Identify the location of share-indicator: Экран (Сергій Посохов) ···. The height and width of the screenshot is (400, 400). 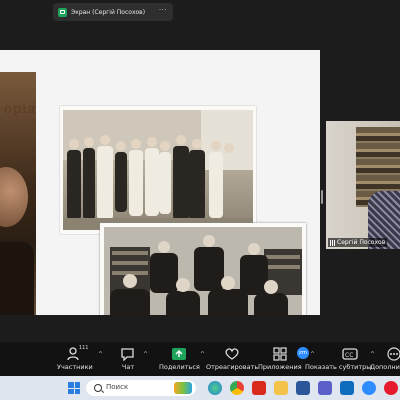
(113, 12).